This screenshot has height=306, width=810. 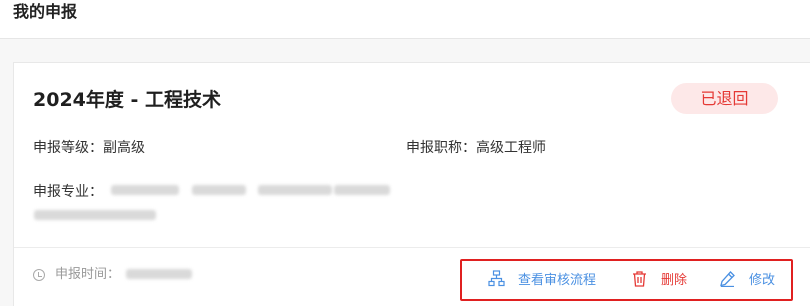 I want to click on trash-icon, so click(x=639, y=278).